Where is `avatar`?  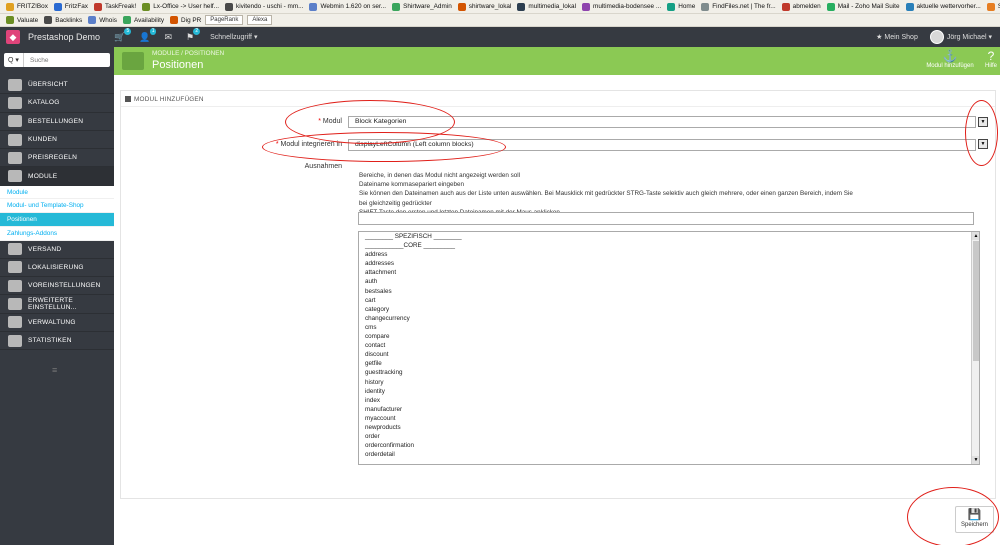
avatar is located at coordinates (936, 37).